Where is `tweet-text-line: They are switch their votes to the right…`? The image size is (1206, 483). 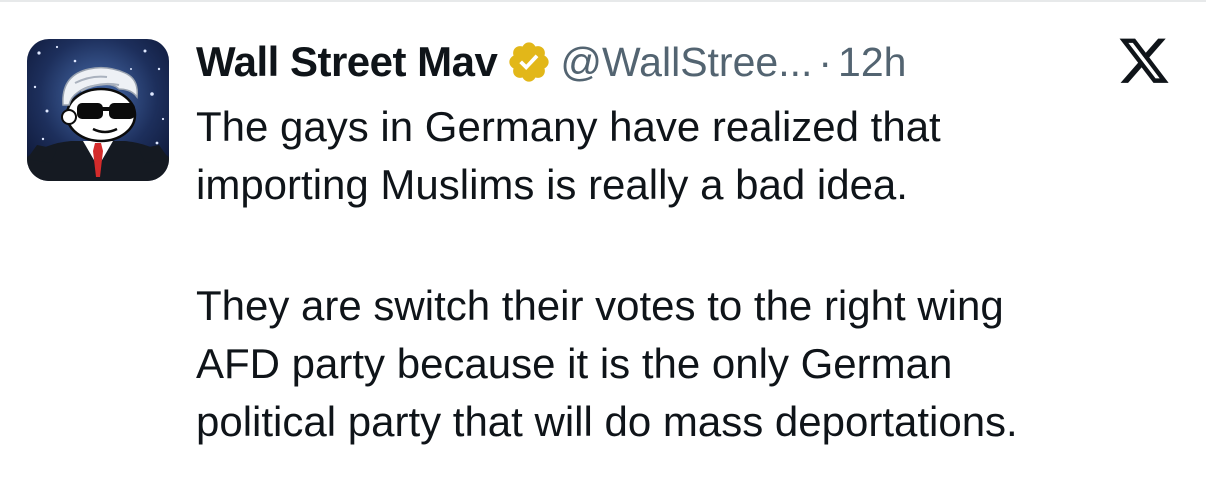
tweet-text-line: They are switch their votes to the right… is located at coordinates (600, 305).